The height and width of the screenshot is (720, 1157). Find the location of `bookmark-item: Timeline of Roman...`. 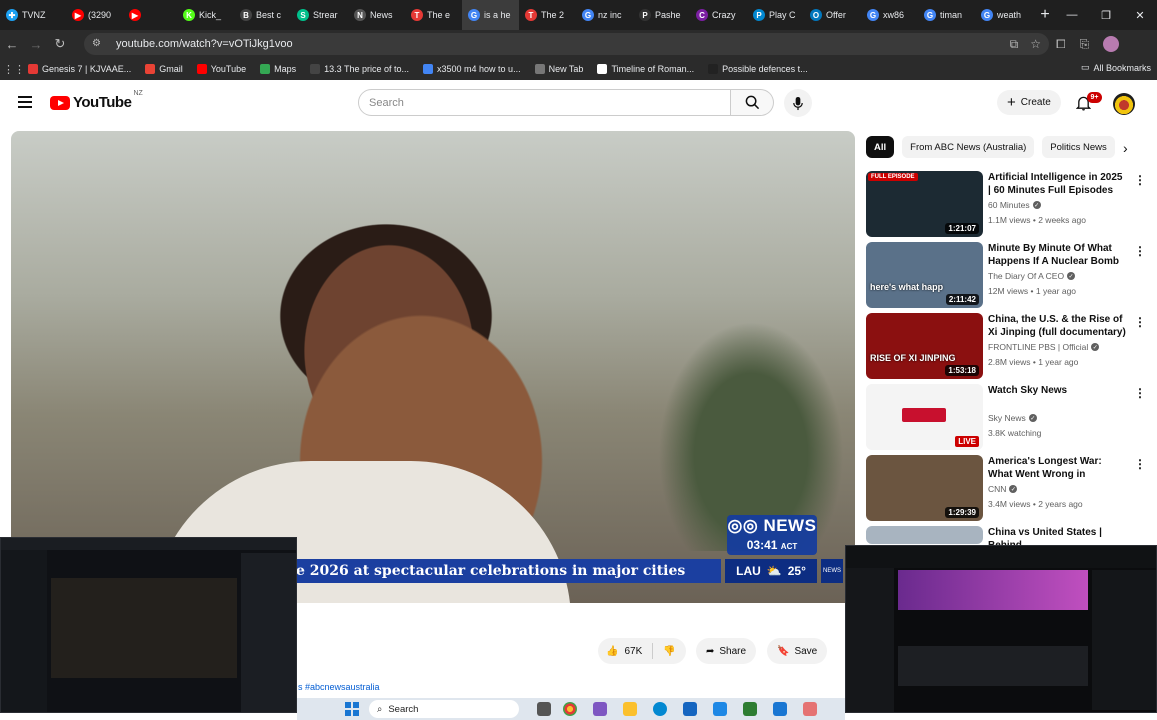

bookmark-item: Timeline of Roman... is located at coordinates (645, 69).